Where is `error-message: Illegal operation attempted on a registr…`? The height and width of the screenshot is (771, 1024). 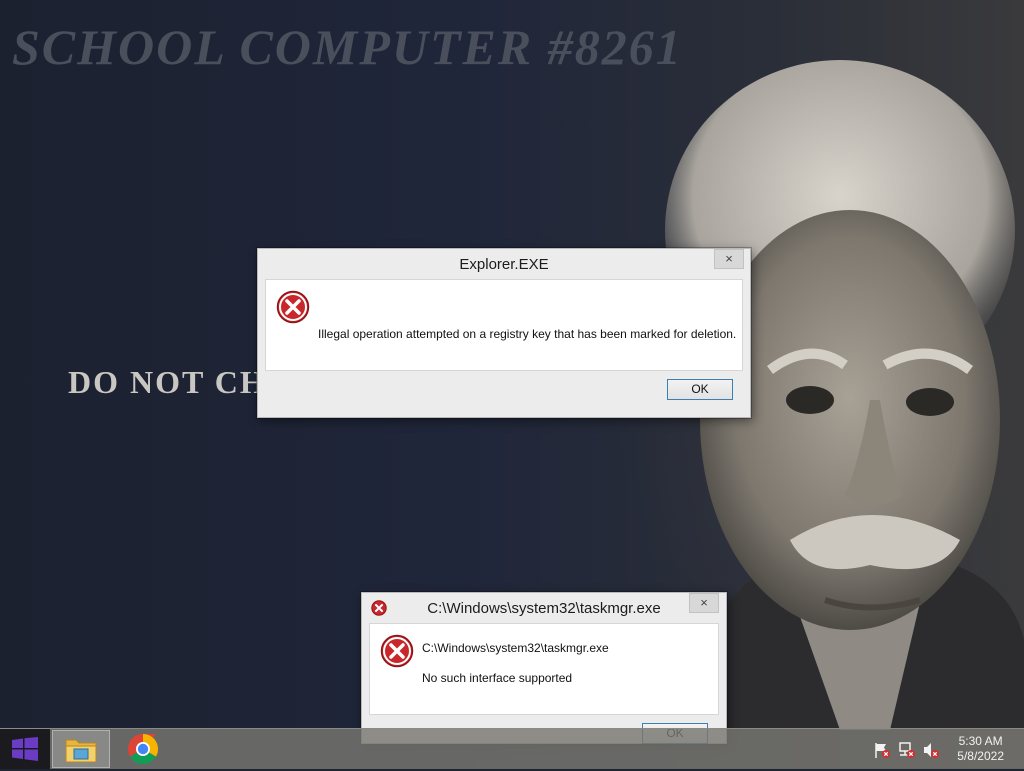 error-message: Illegal operation attempted on a registr… is located at coordinates (527, 334).